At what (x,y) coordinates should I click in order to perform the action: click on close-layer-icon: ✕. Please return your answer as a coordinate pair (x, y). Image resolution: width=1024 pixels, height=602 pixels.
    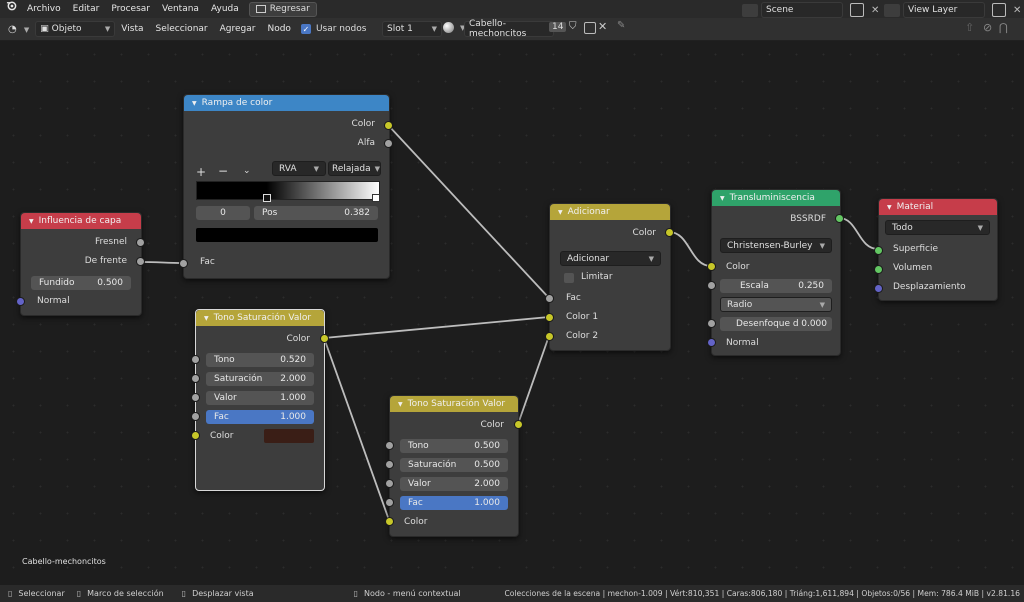
    Looking at the image, I should click on (1017, 10).